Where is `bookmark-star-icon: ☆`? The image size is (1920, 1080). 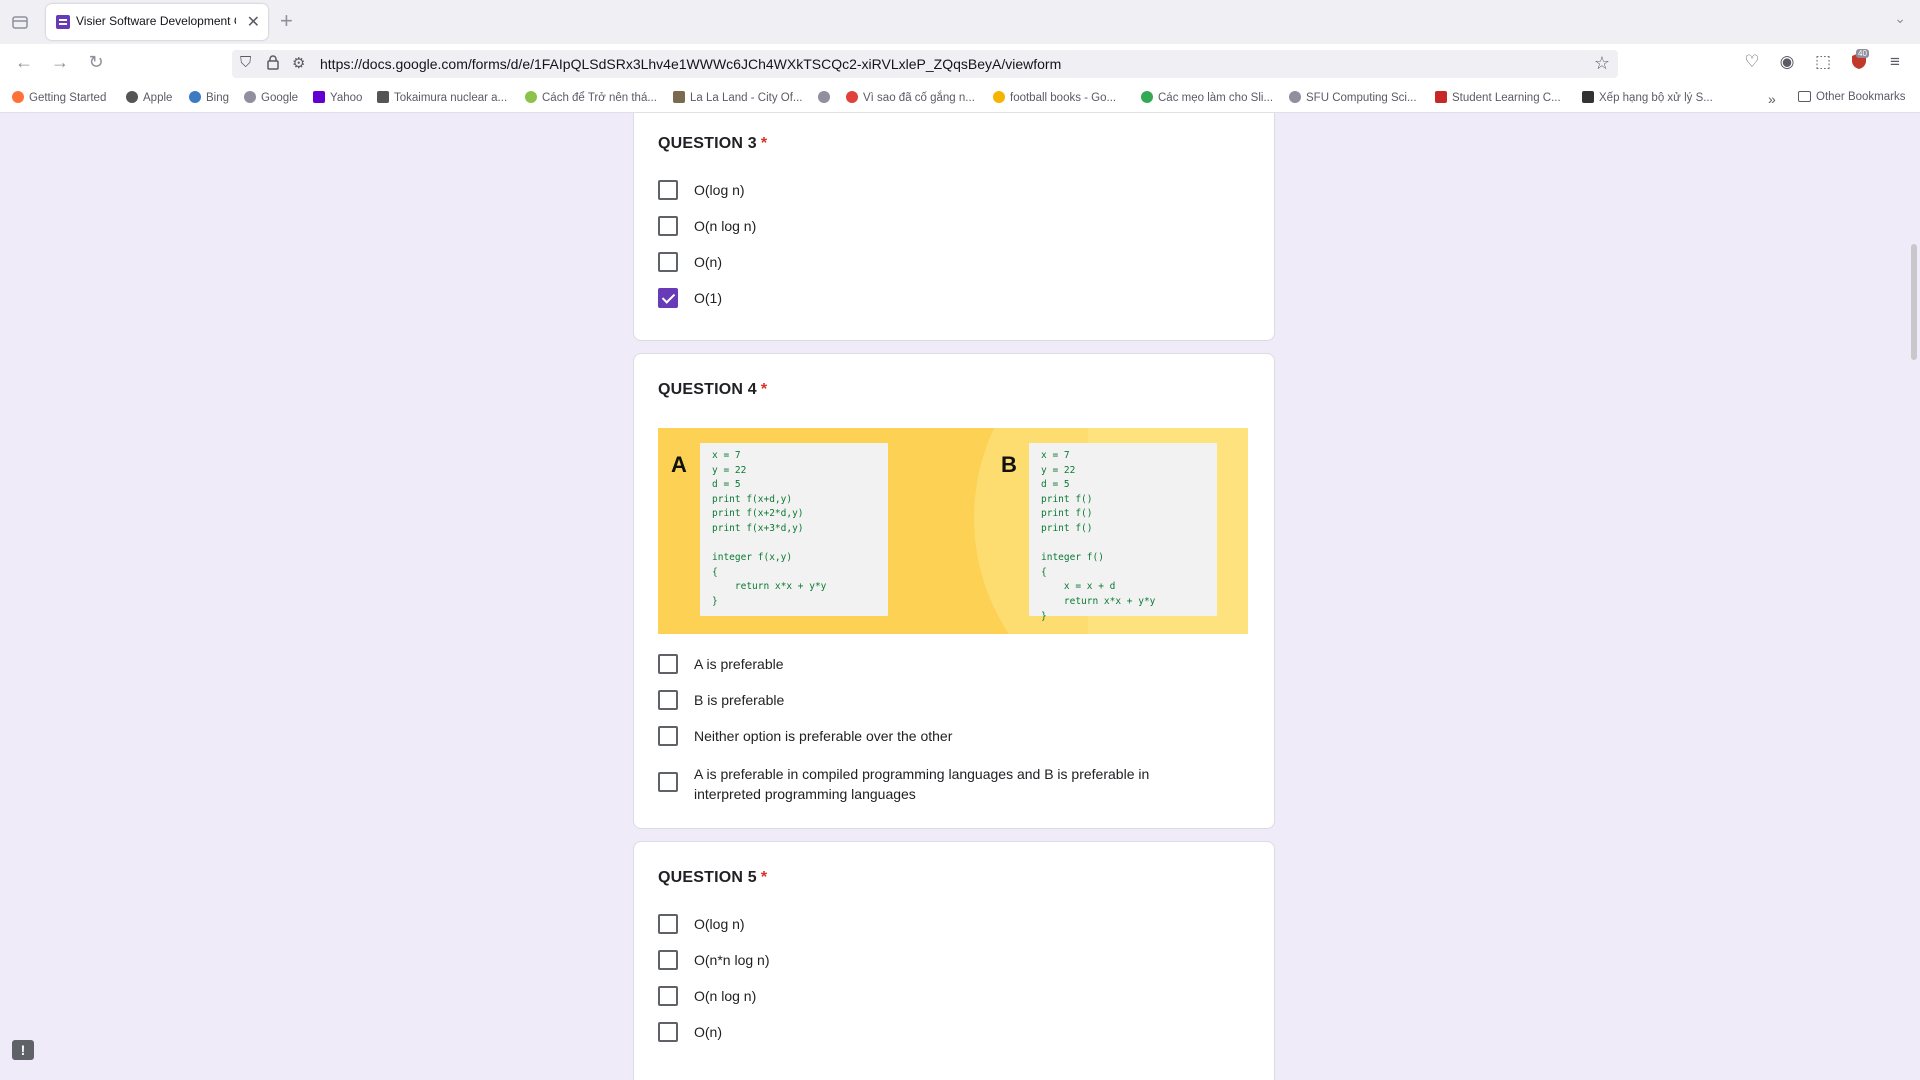
bookmark-star-icon: ☆ is located at coordinates (1602, 63).